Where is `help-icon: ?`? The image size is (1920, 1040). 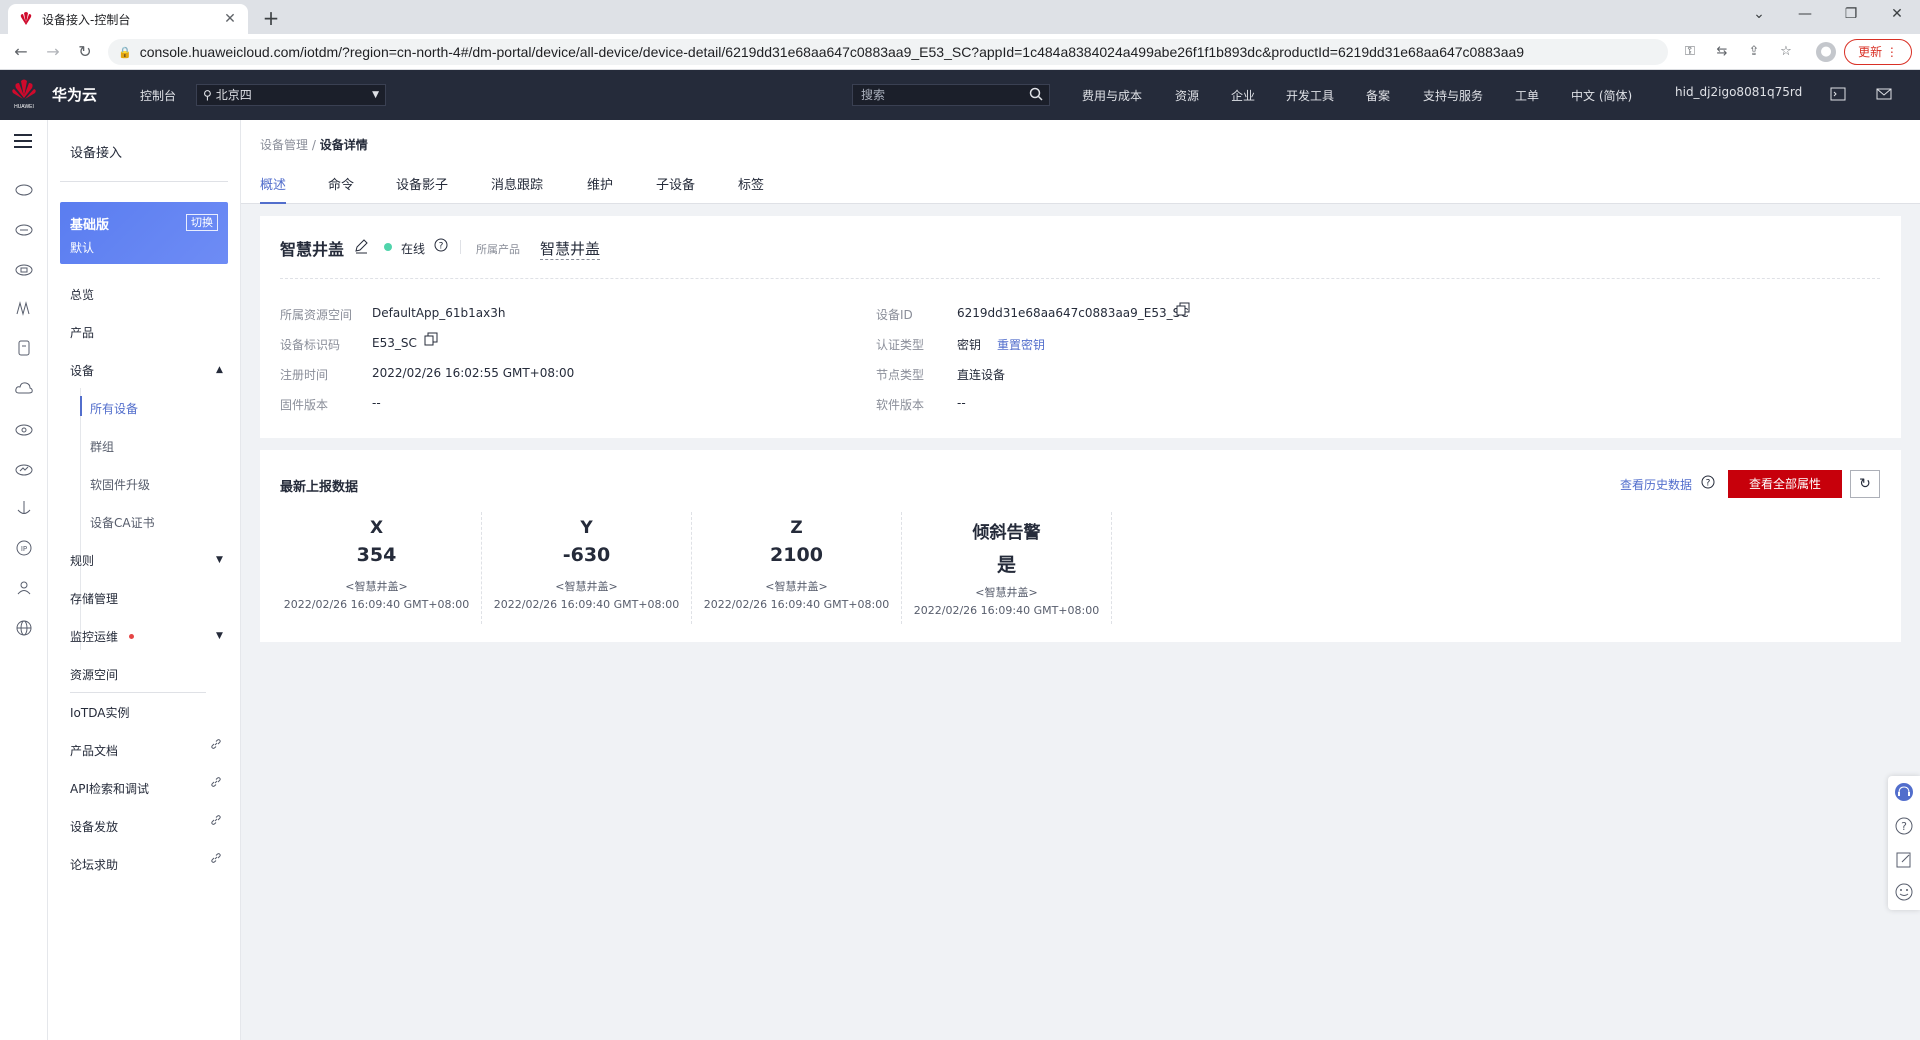 help-icon: ? is located at coordinates (1904, 826).